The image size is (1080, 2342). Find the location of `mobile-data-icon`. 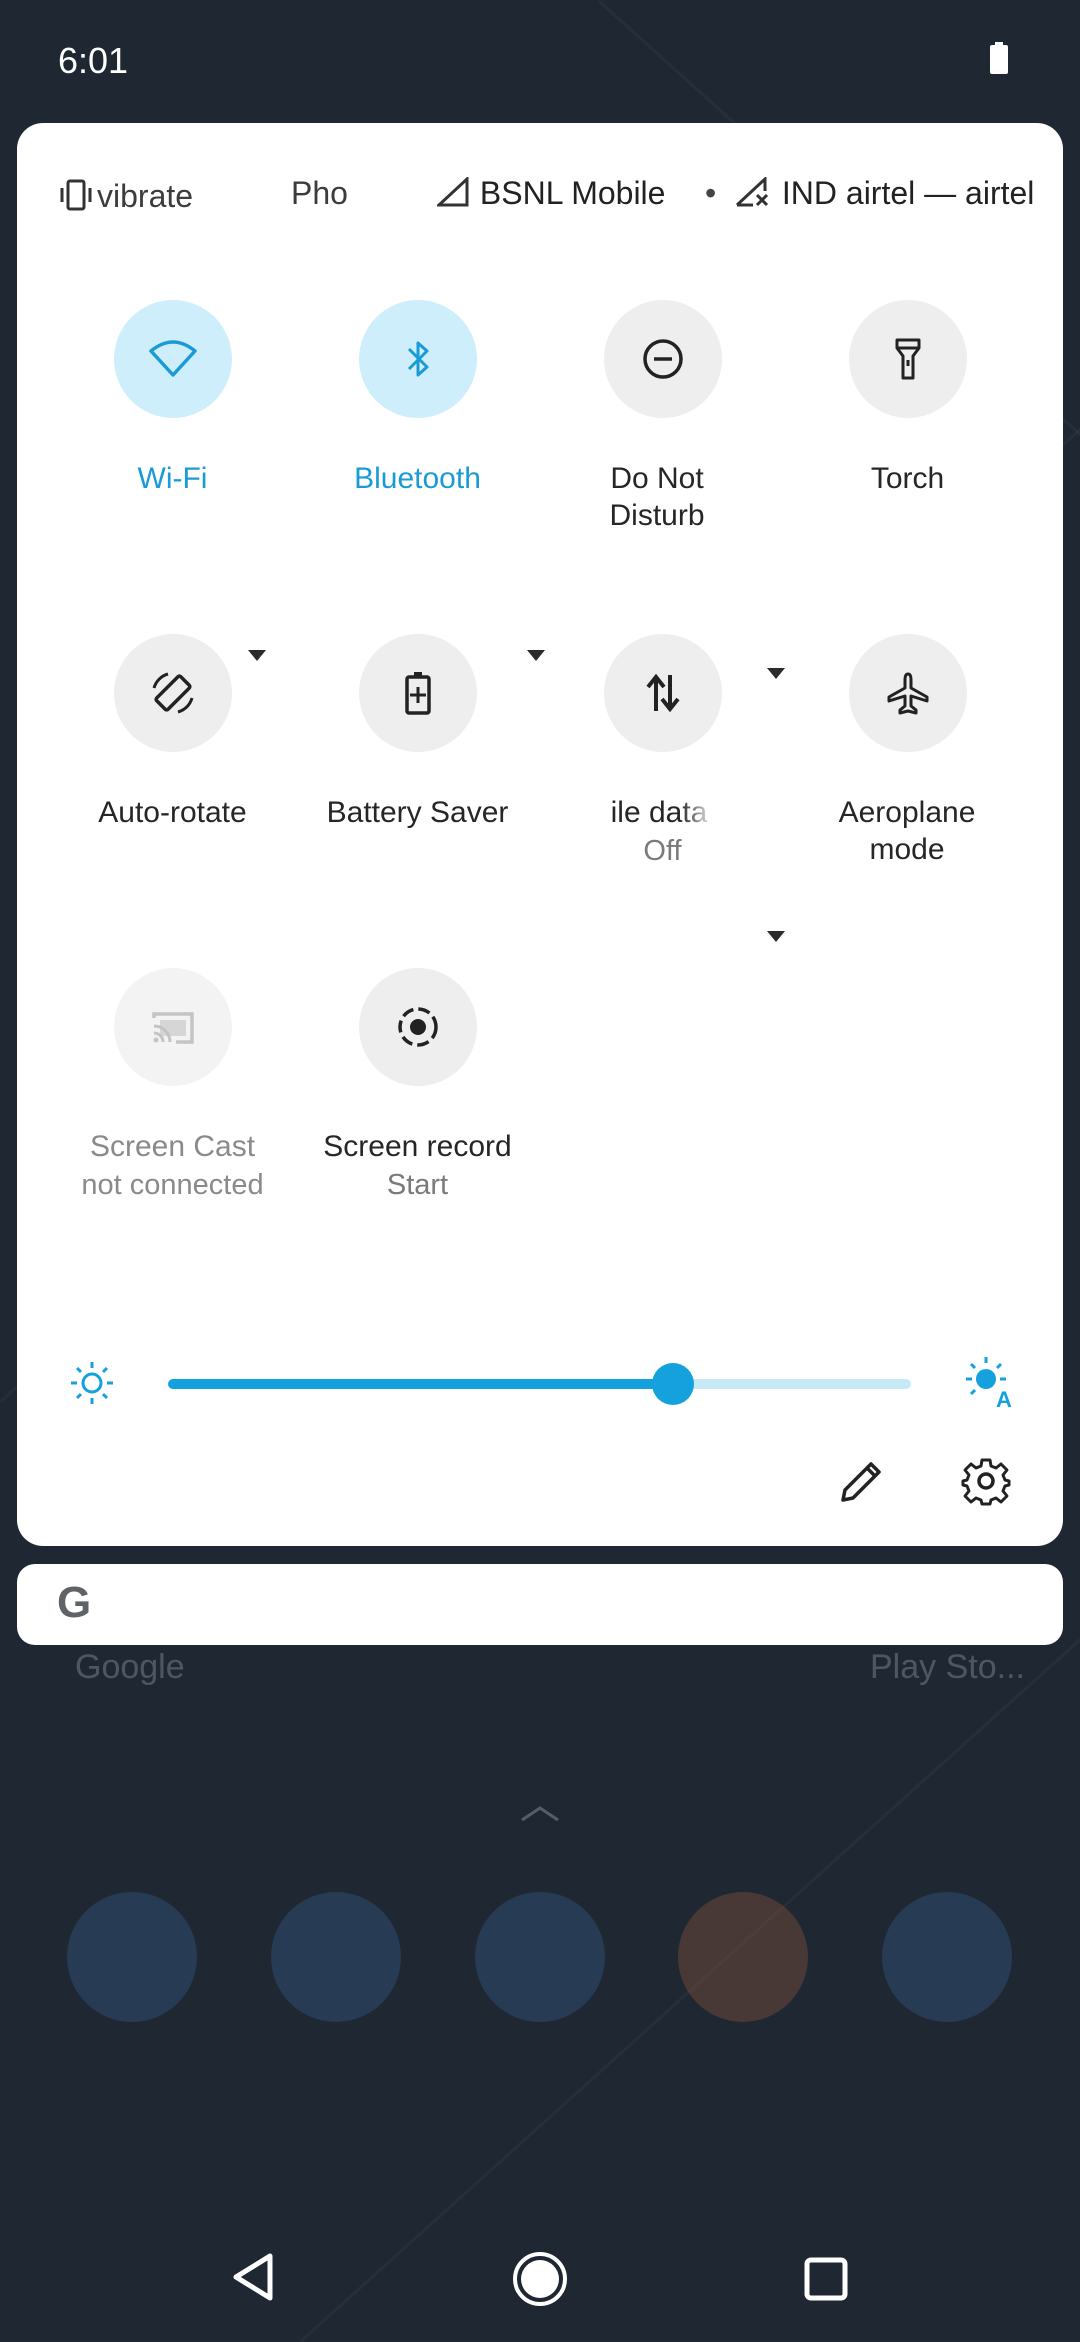

mobile-data-icon is located at coordinates (662, 693).